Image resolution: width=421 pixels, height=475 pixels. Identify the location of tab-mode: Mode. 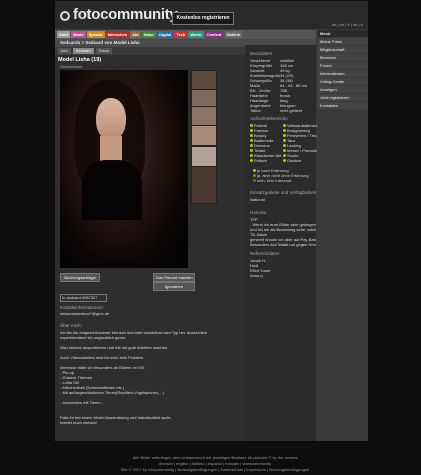
(78, 34).